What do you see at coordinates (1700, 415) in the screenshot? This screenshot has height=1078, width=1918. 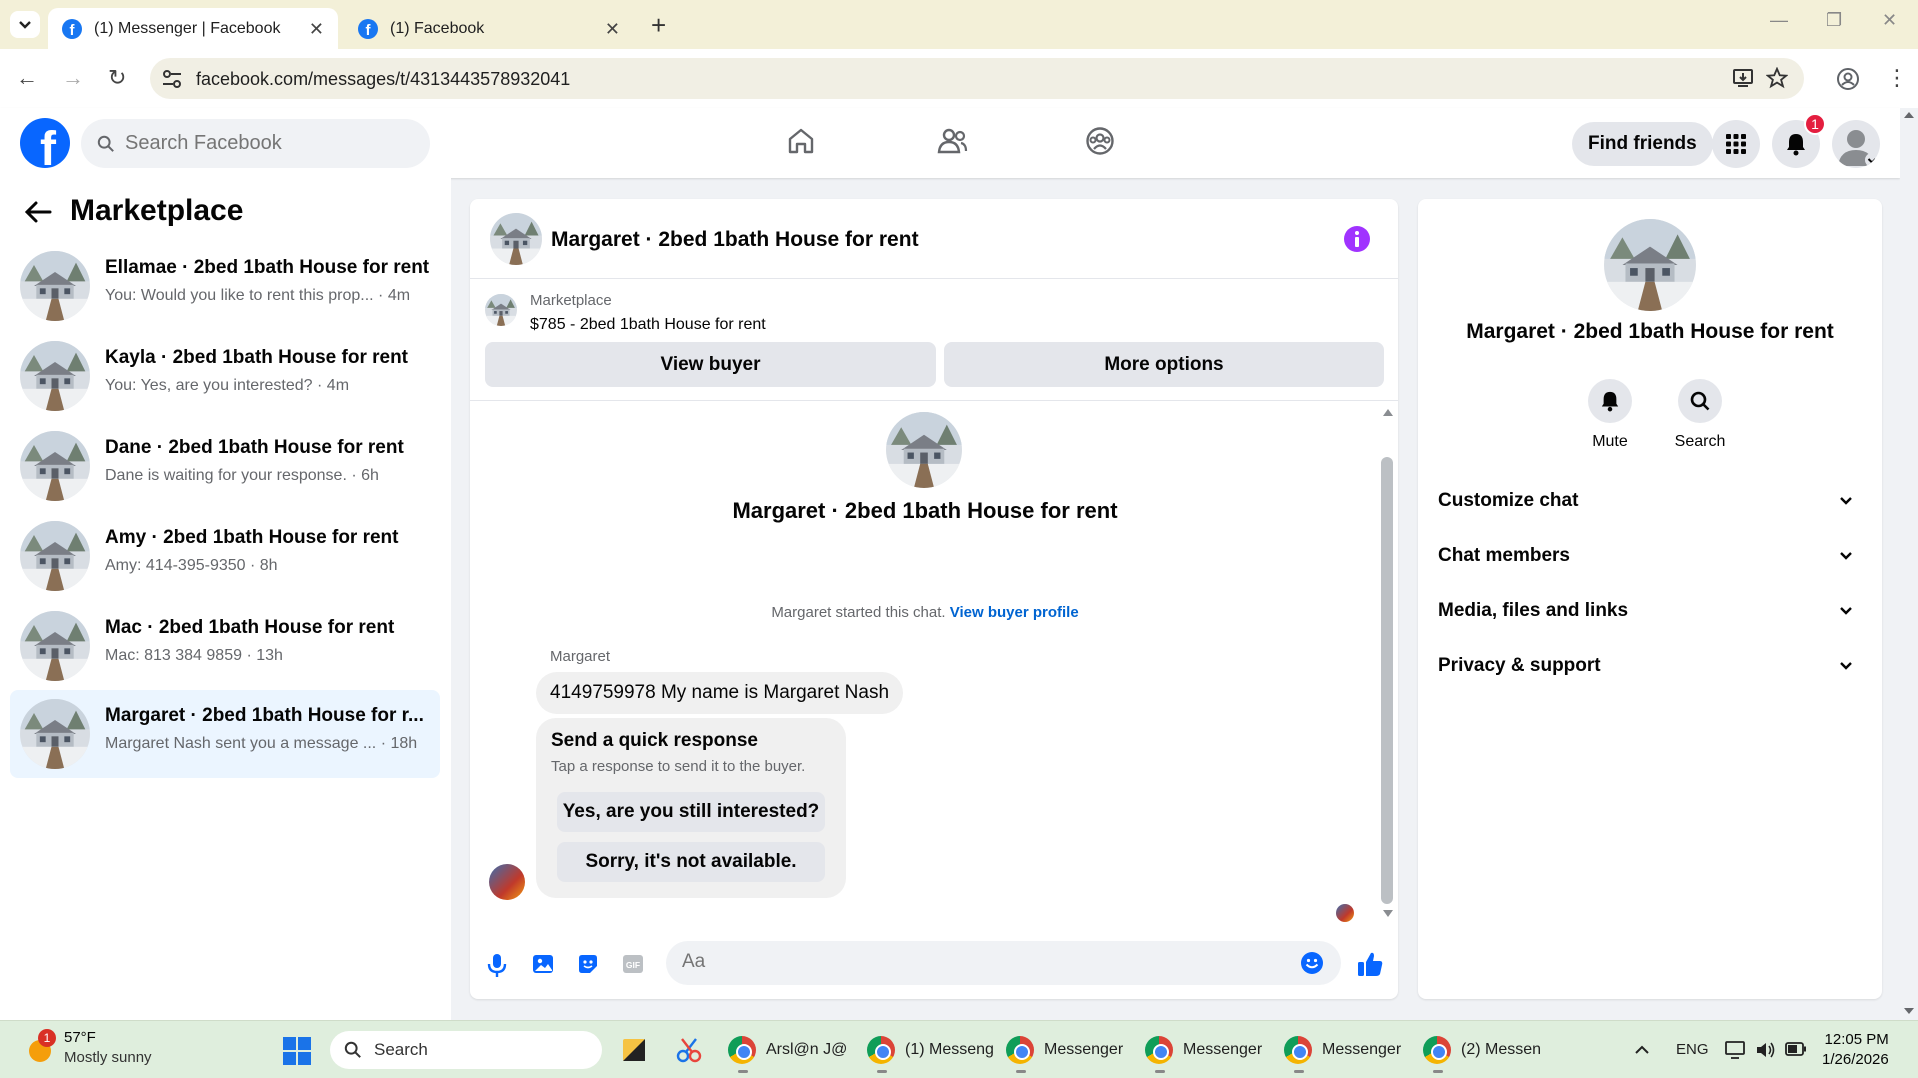 I see `search-action: Search` at bounding box center [1700, 415].